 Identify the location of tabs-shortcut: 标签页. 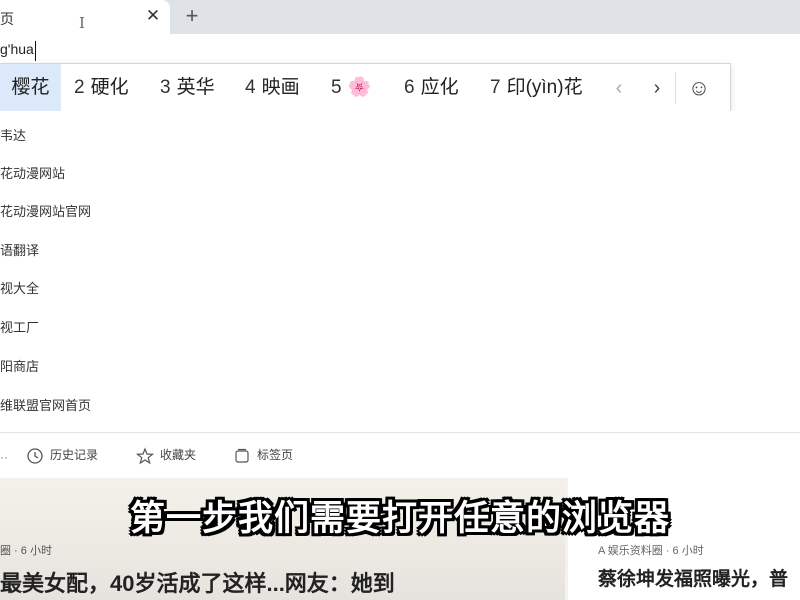
(263, 455).